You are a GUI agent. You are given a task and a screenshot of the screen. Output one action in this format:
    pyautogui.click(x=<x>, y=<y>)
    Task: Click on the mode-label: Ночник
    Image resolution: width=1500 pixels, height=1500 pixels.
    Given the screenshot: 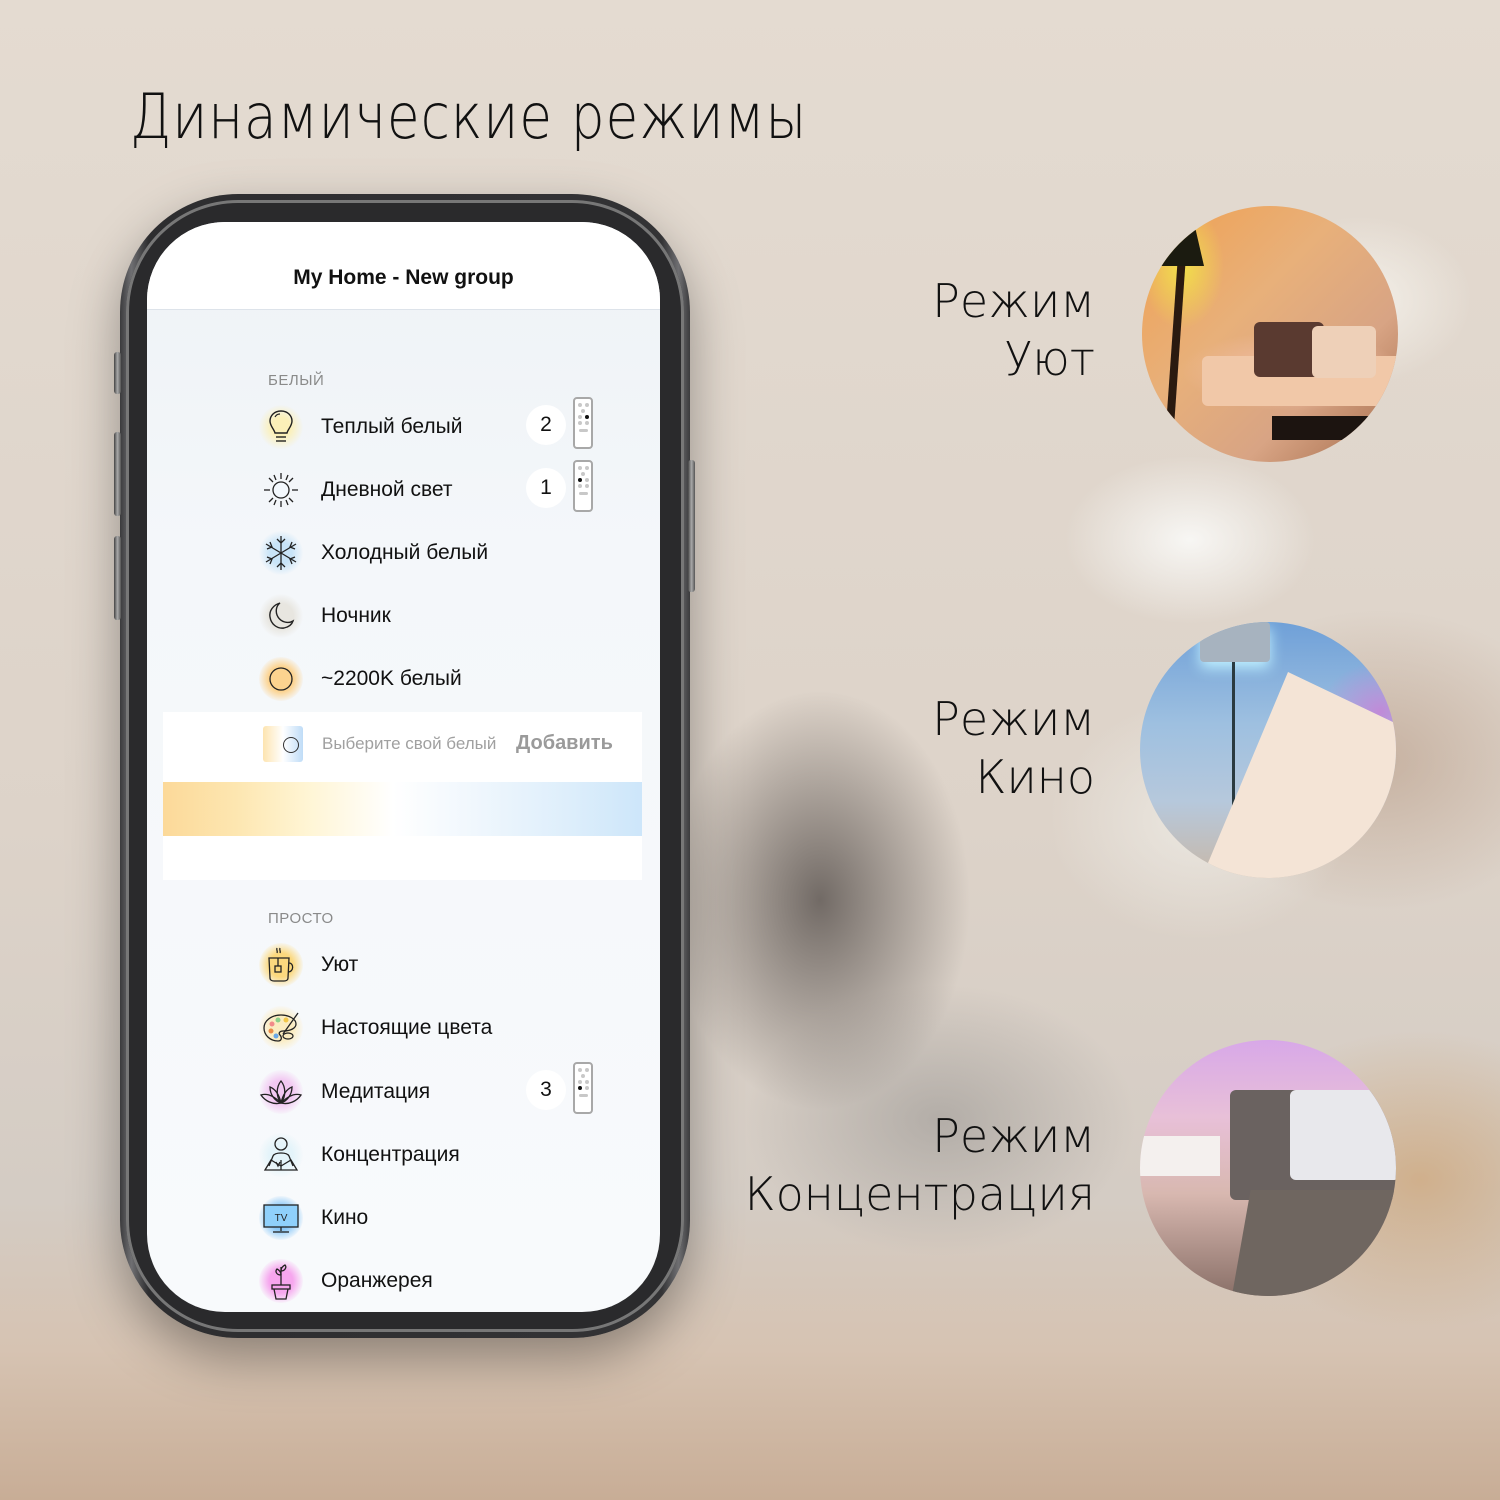 What is the action you would take?
    pyautogui.click(x=356, y=615)
    